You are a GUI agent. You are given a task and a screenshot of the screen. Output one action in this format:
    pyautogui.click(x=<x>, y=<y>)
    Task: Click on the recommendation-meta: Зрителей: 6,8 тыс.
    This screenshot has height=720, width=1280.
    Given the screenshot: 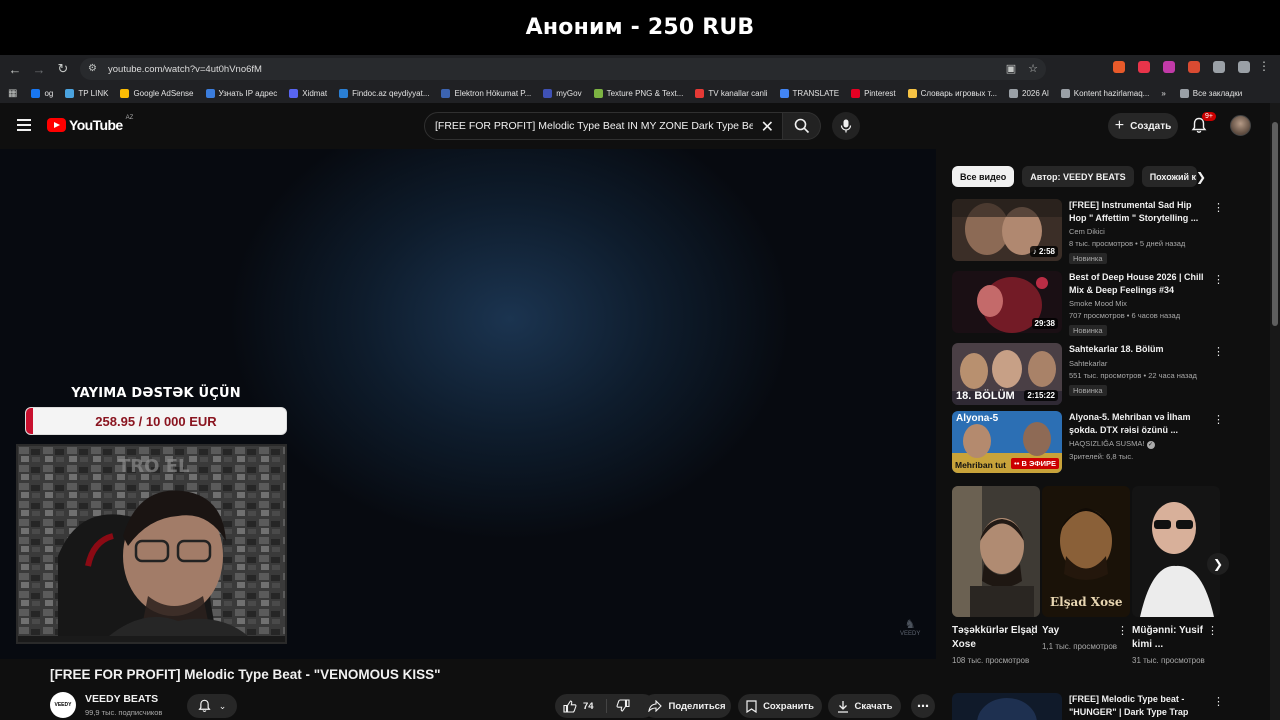 What is the action you would take?
    pyautogui.click(x=1101, y=456)
    